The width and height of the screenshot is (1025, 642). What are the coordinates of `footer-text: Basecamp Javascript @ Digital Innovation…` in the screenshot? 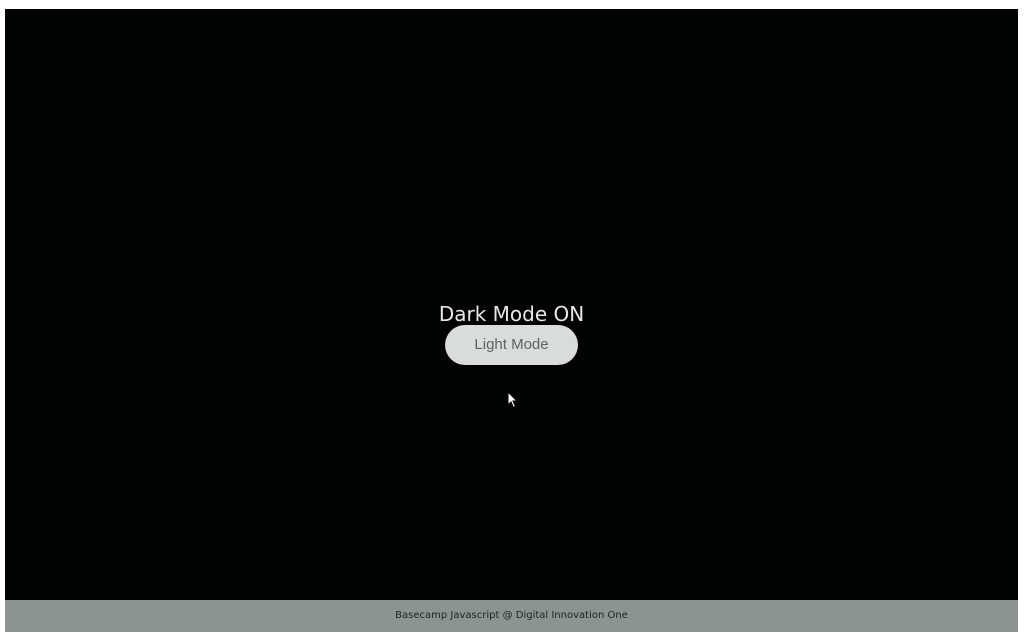 It's located at (511, 615).